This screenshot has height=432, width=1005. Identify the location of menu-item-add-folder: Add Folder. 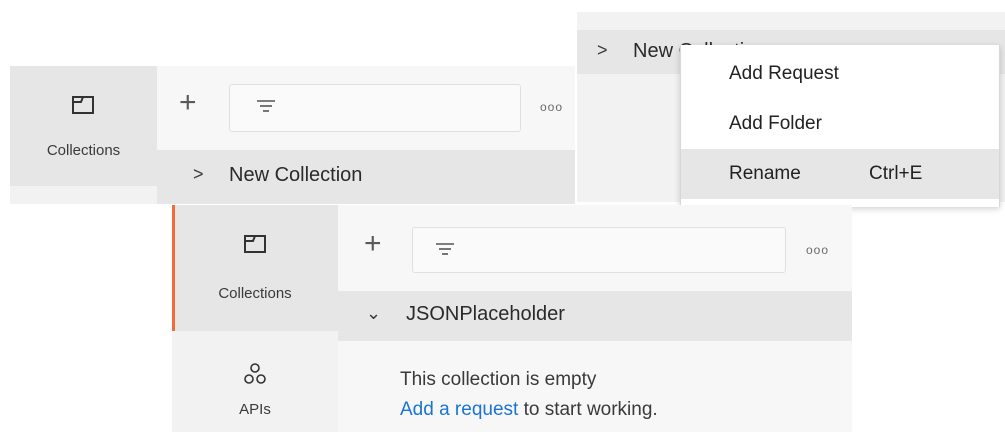
(840, 124).